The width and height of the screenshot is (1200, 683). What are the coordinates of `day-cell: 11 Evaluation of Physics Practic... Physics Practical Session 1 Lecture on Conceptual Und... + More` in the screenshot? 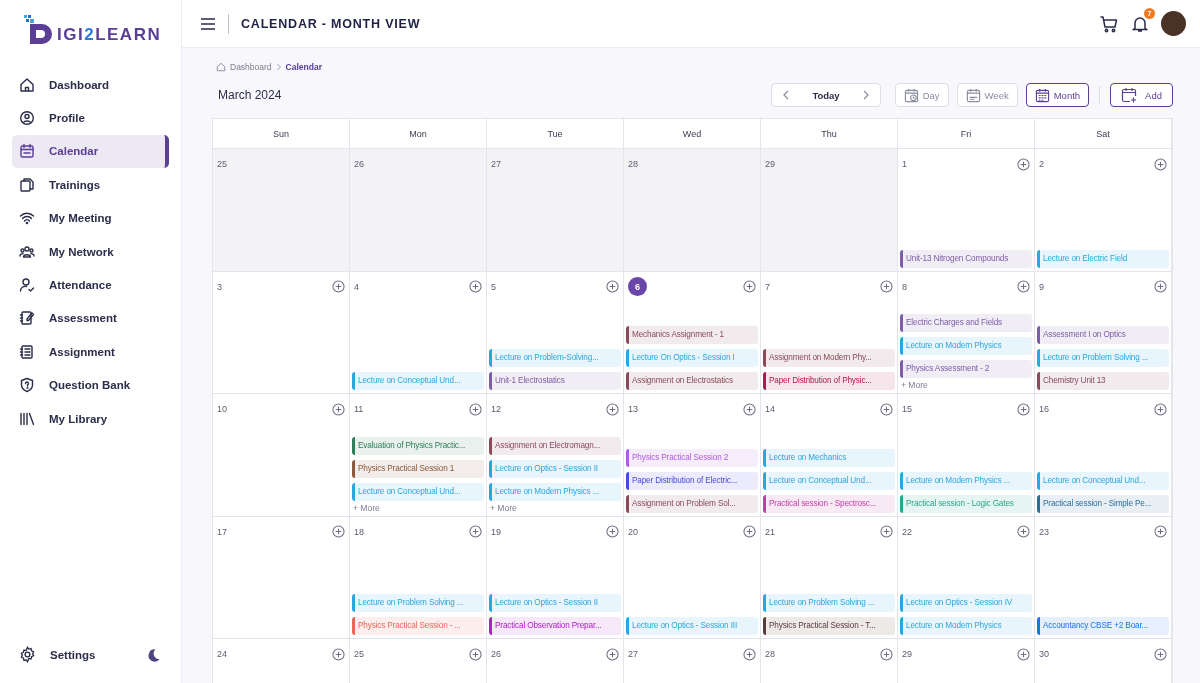 It's located at (418, 455).